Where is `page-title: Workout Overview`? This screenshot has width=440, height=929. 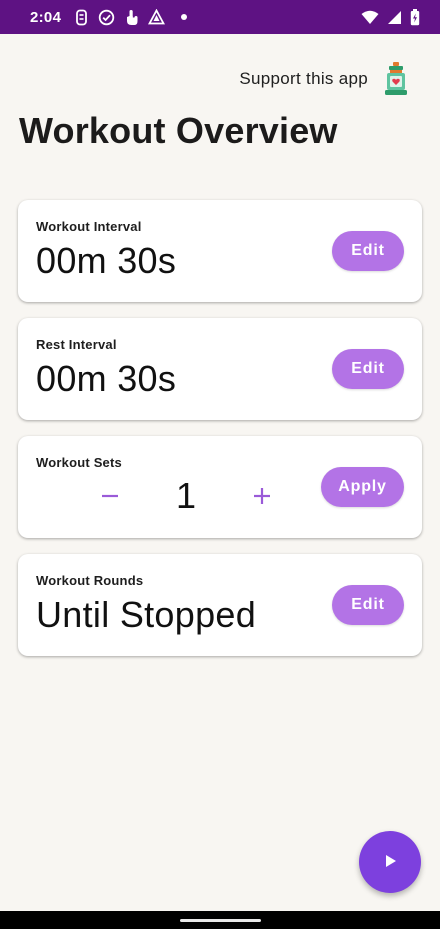
page-title: Workout Overview is located at coordinates (178, 130).